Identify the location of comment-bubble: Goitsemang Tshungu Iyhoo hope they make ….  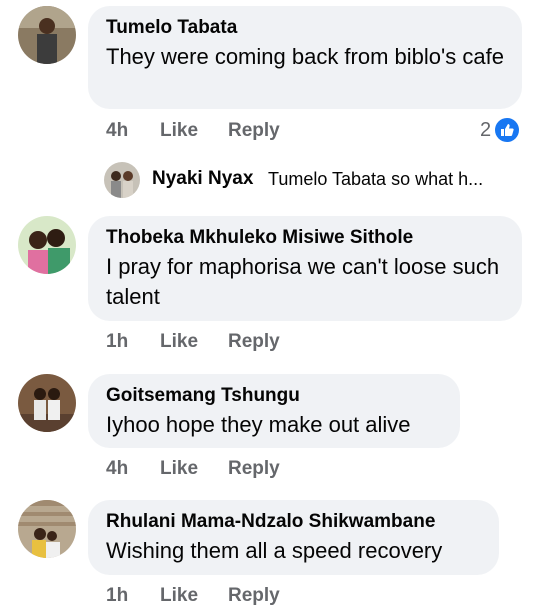
(274, 411).